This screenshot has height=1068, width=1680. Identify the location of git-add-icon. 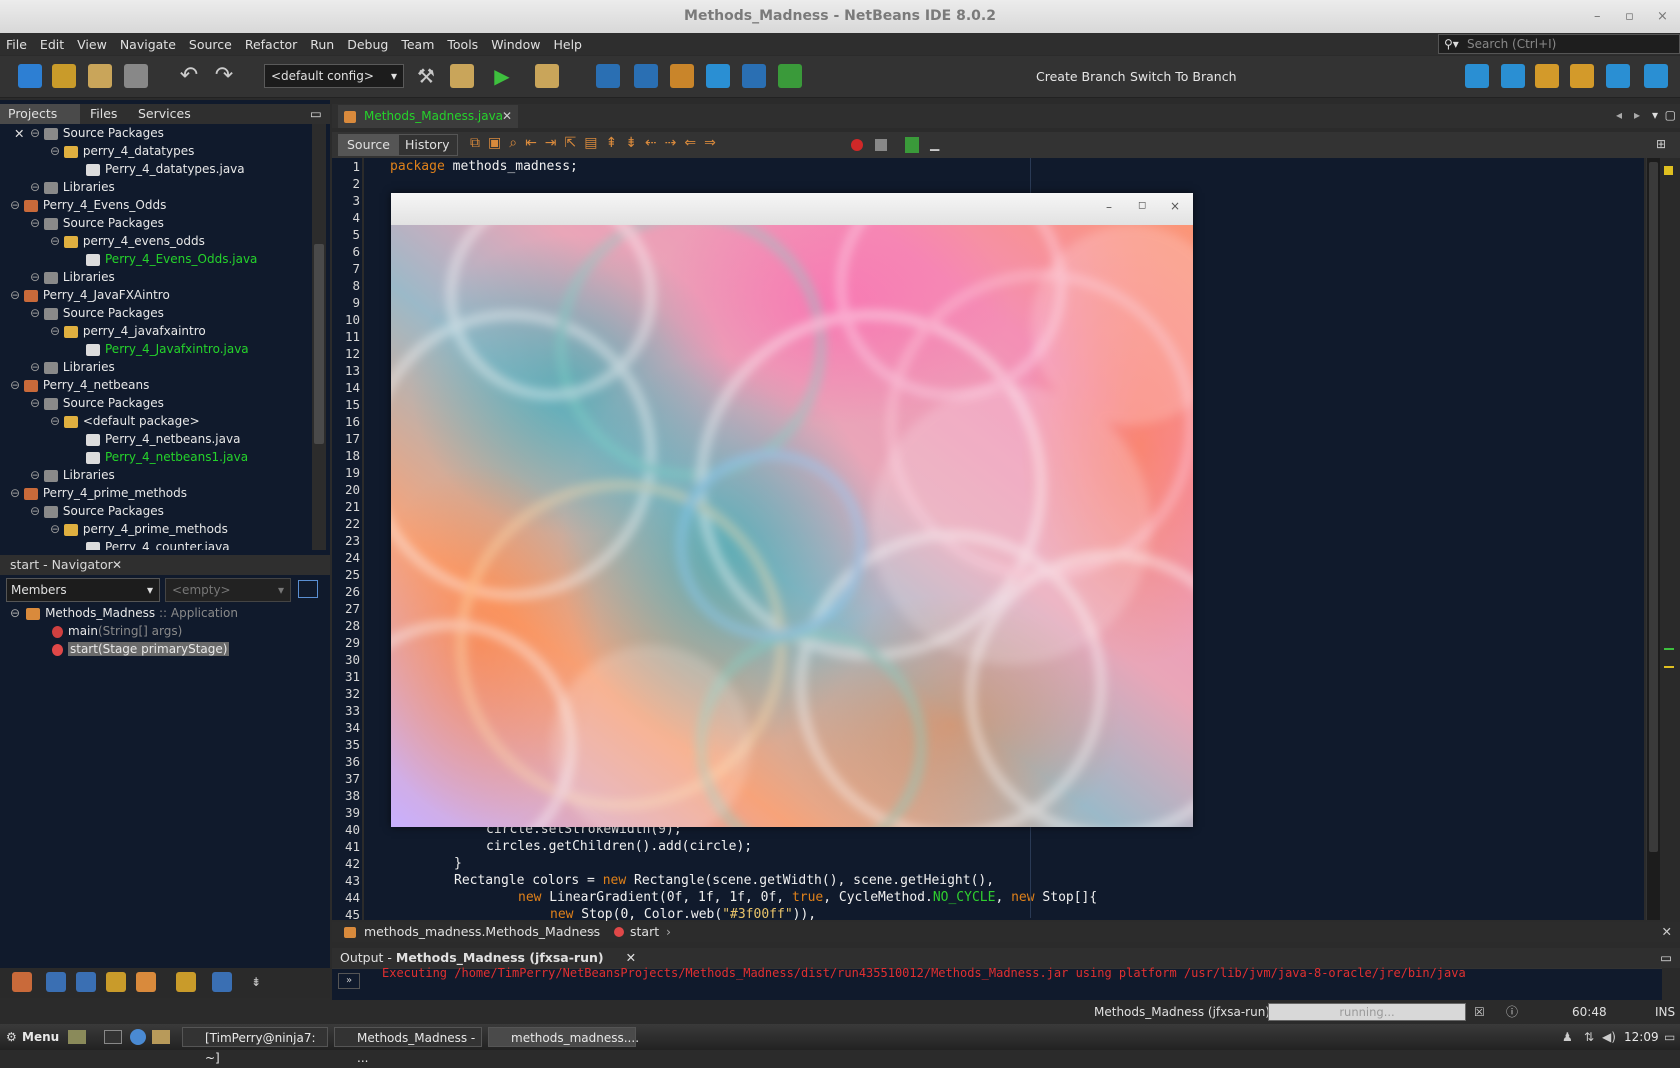
(1513, 76).